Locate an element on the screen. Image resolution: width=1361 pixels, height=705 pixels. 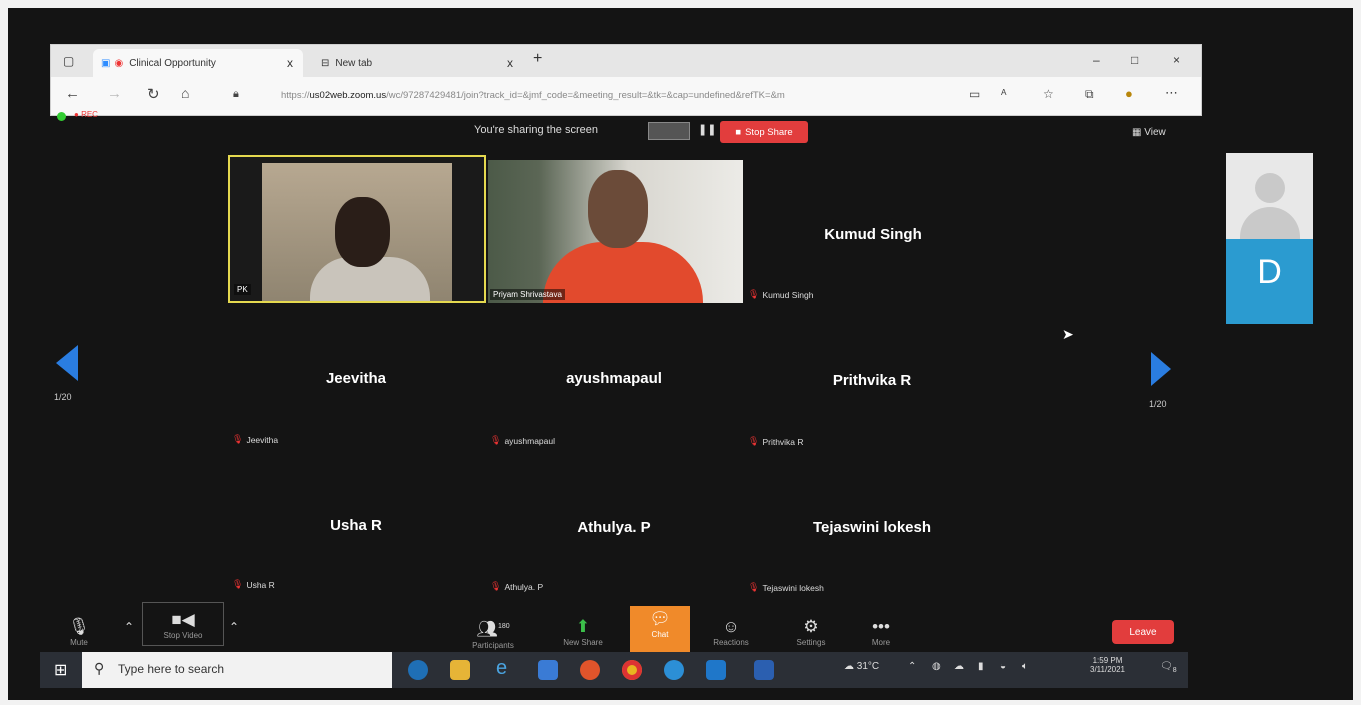
minimize-button: – is located at coordinates (1096, 60).